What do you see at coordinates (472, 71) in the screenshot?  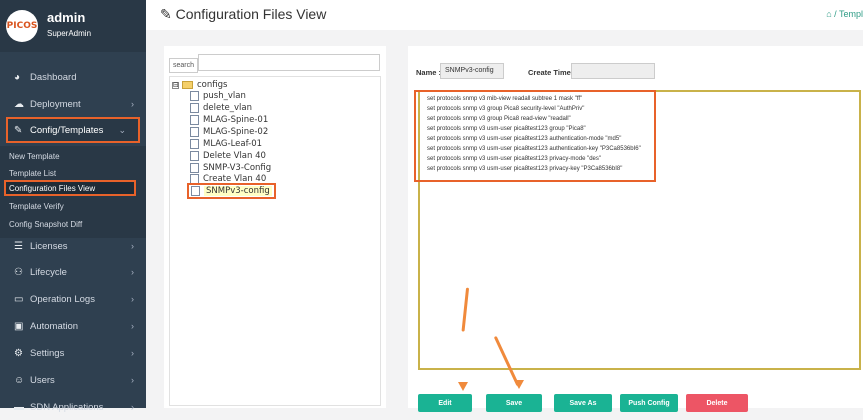 I see `name-field: SNMPv3-config` at bounding box center [472, 71].